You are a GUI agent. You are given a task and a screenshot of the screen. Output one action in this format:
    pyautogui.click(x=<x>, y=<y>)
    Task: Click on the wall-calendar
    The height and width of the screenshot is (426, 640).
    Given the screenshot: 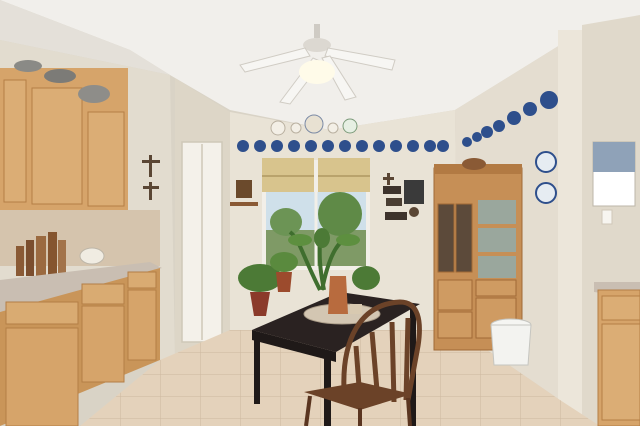 What is the action you would take?
    pyautogui.click(x=614, y=174)
    